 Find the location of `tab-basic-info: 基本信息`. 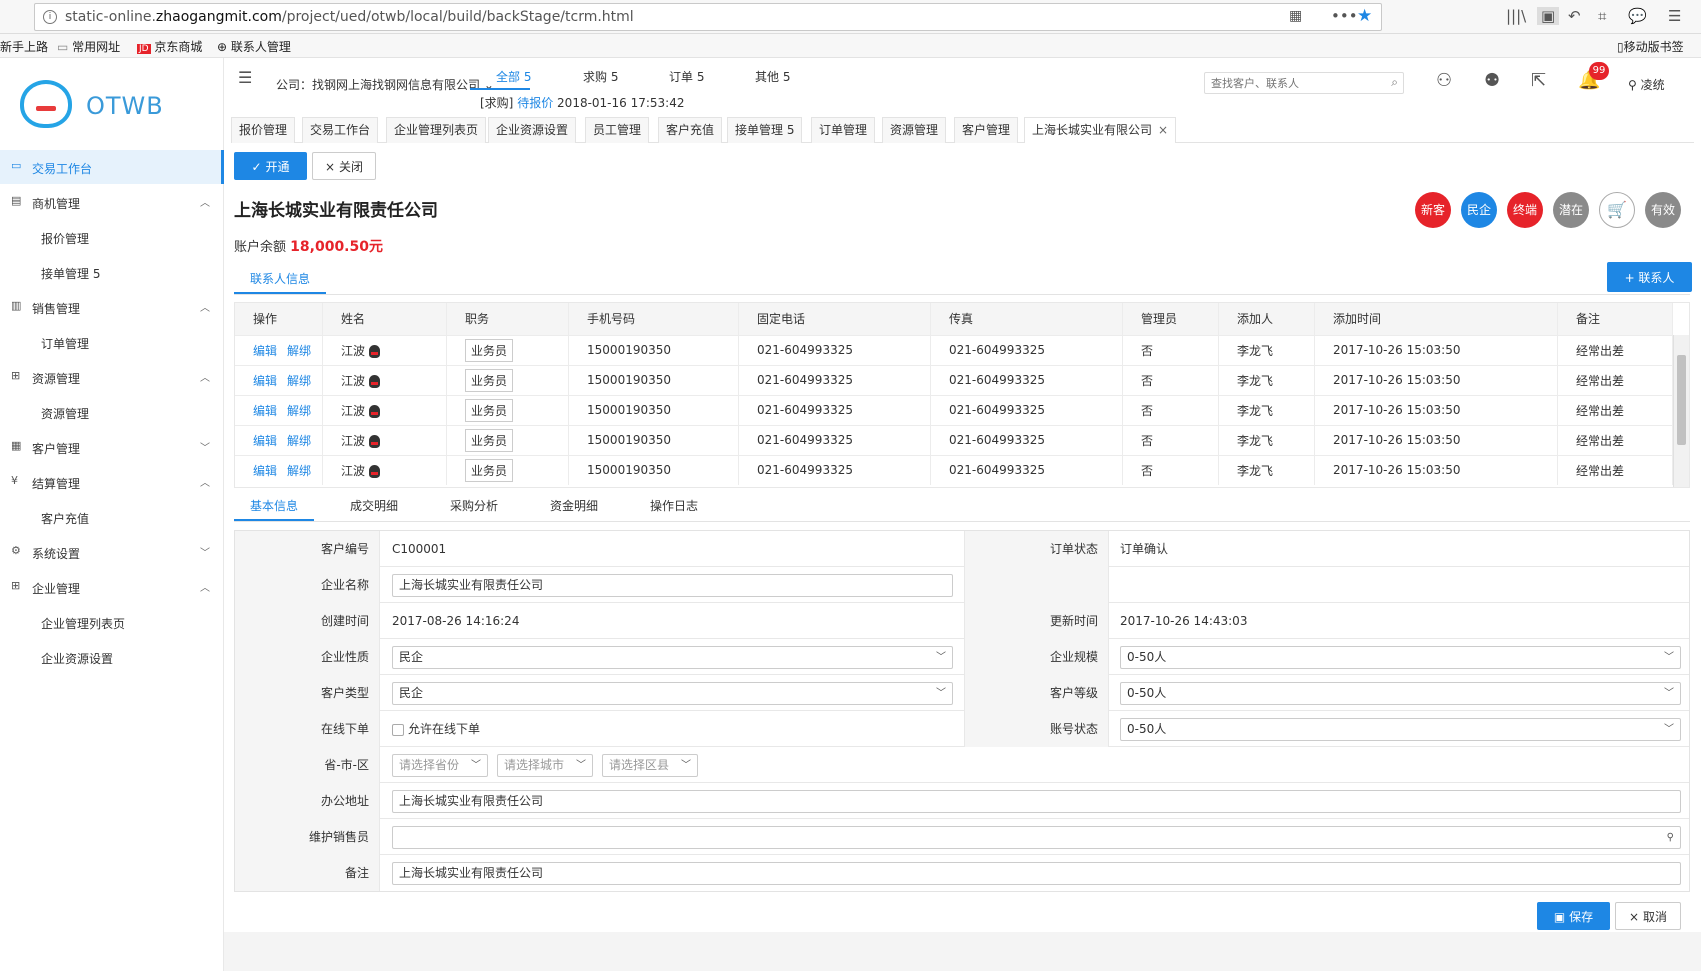

tab-basic-info: 基本信息 is located at coordinates (274, 505).